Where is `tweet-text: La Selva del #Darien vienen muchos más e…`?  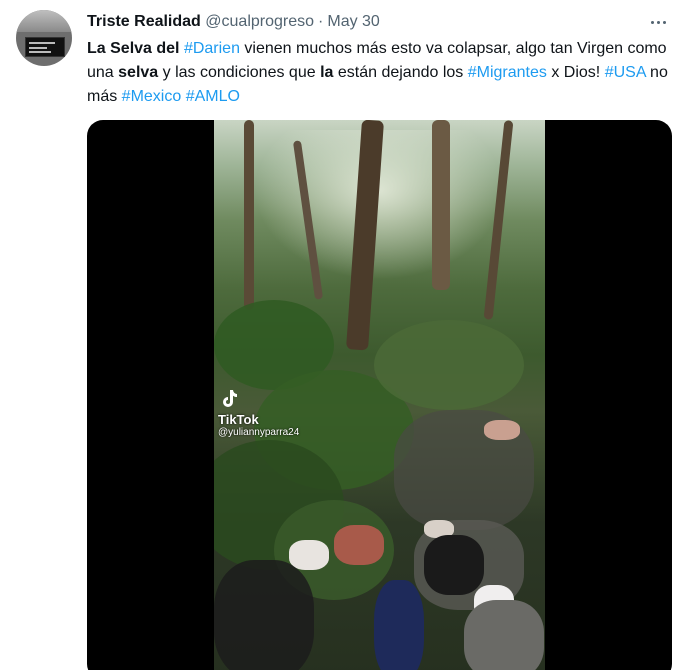
tweet-text: La Selva del #Darien vienen muchos más e… is located at coordinates (379, 73).